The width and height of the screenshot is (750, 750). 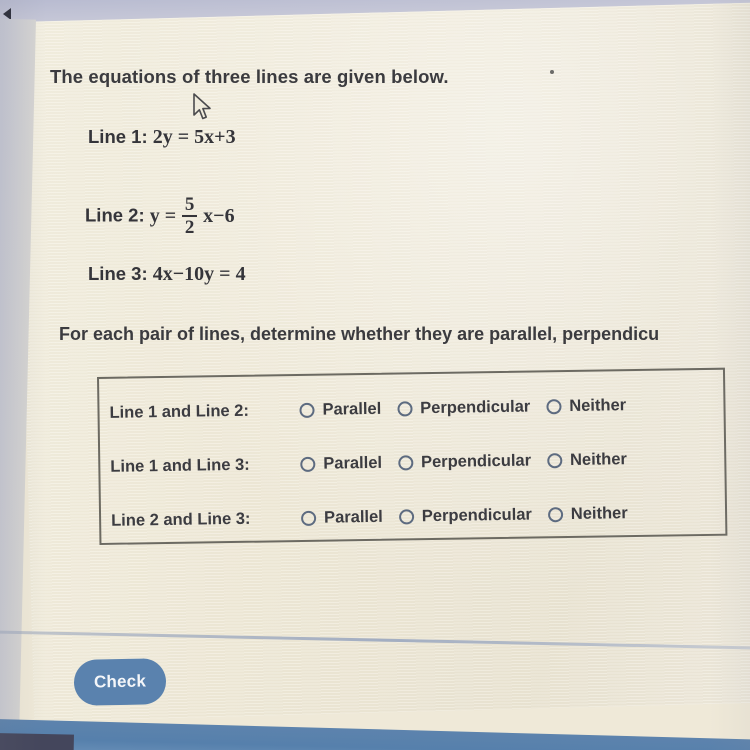 What do you see at coordinates (118, 136) in the screenshot?
I see `equation-line-1-label: Line 1:` at bounding box center [118, 136].